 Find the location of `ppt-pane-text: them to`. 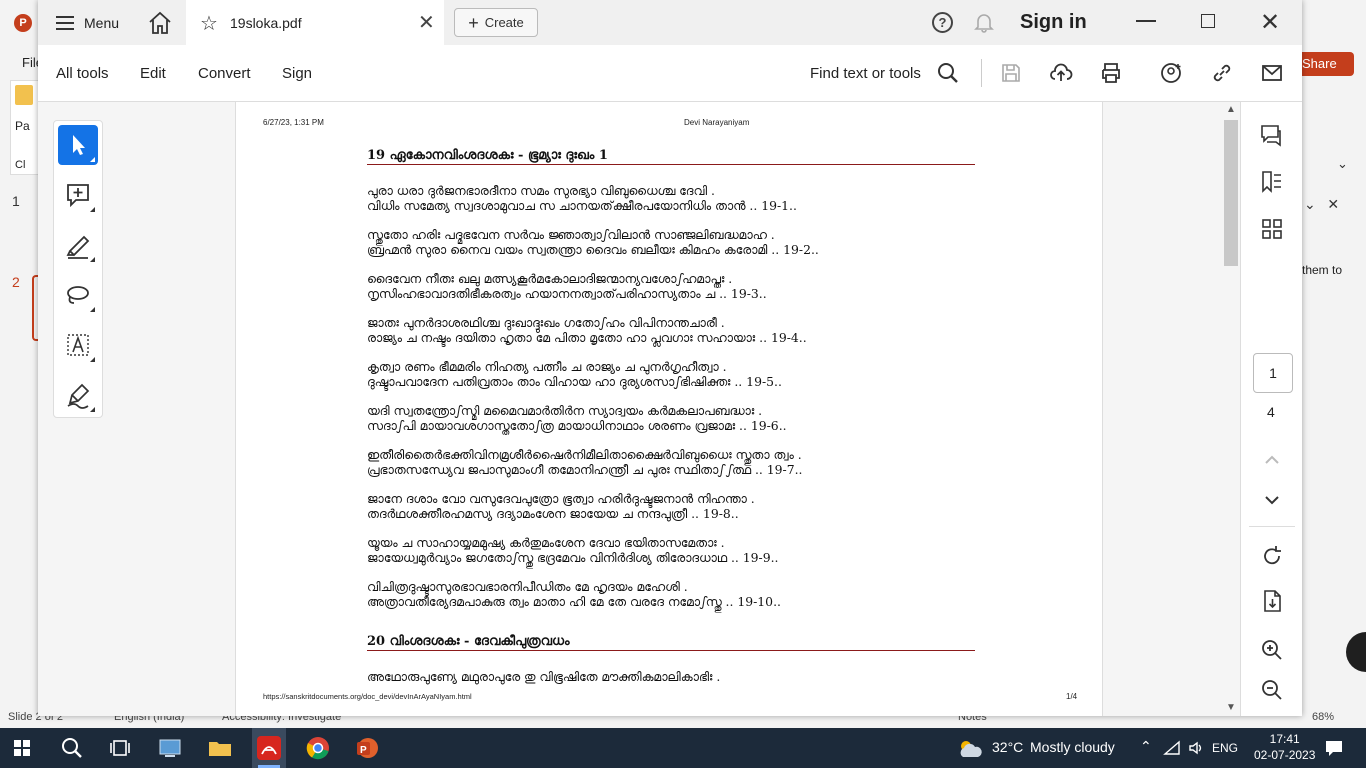

ppt-pane-text: them to is located at coordinates (1322, 270).